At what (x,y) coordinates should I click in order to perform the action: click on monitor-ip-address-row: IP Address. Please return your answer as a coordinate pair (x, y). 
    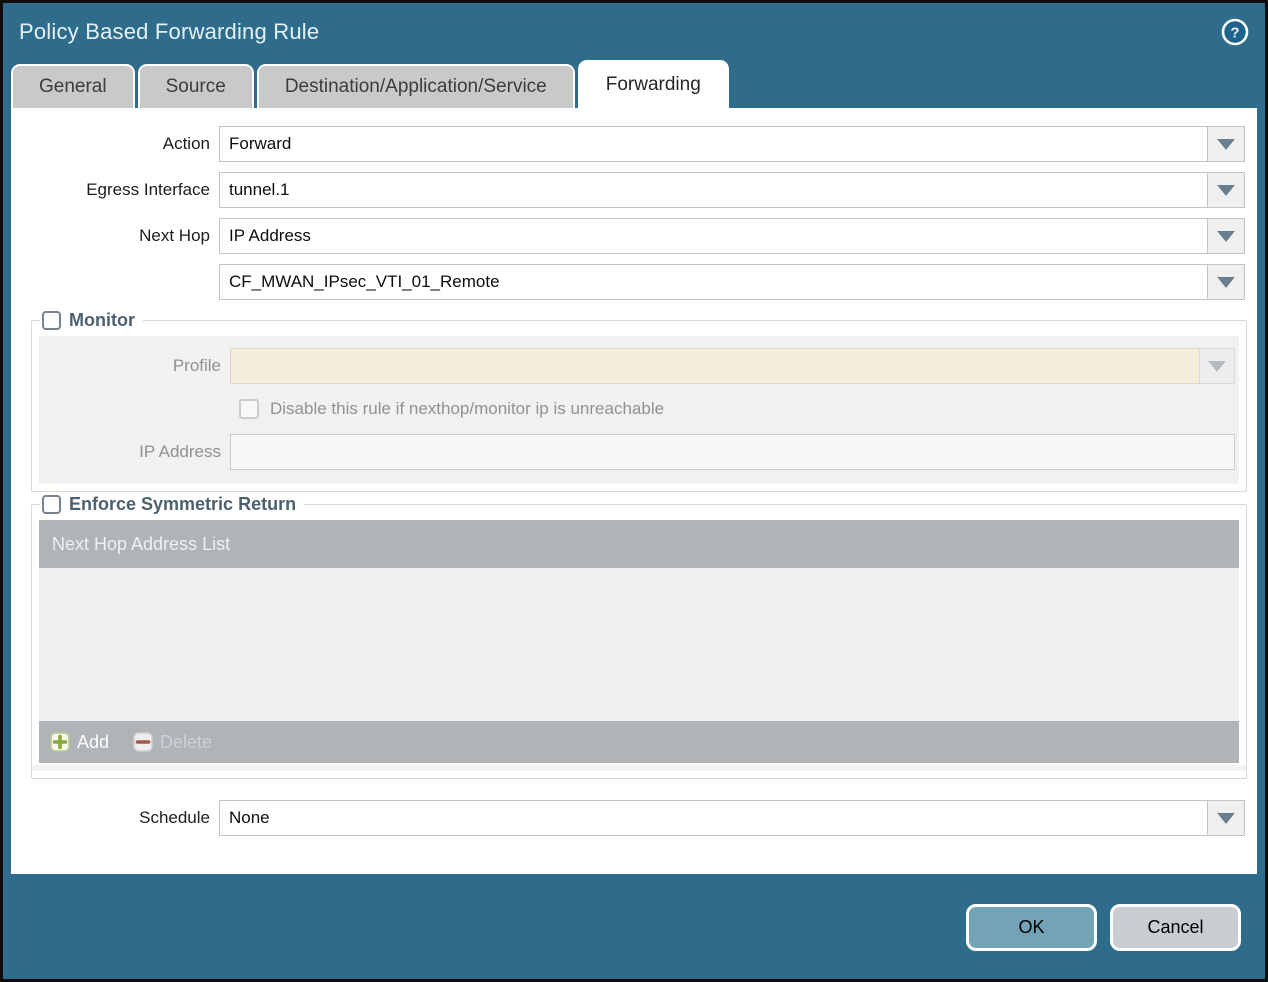
    Looking at the image, I should click on (639, 452).